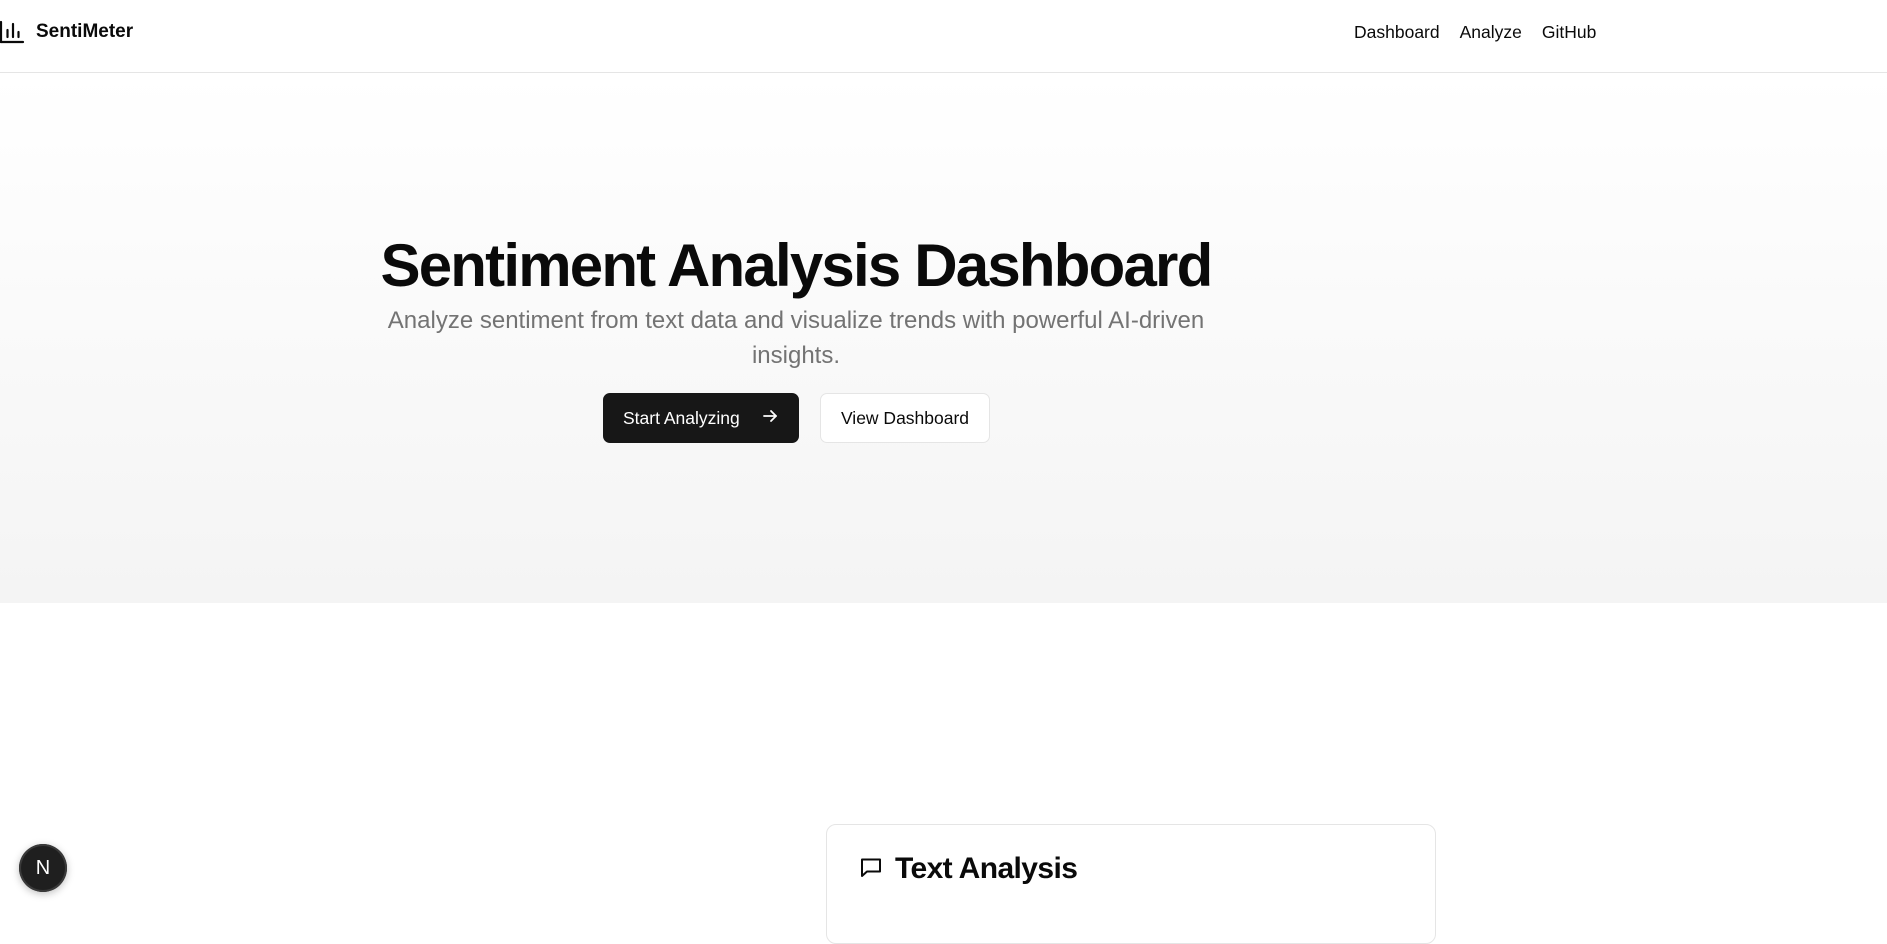 This screenshot has width=1887, height=944. I want to click on view-dashboard-label: View Dashboard, so click(905, 417).